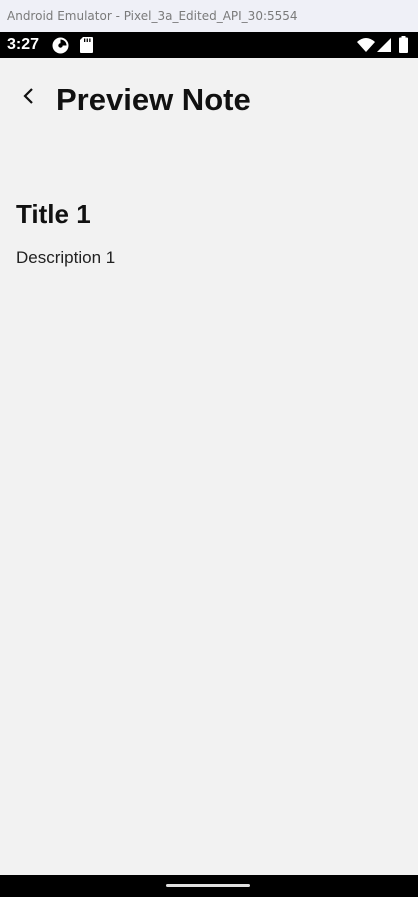 The width and height of the screenshot is (418, 897). I want to click on chevron-left-icon, so click(28, 98).